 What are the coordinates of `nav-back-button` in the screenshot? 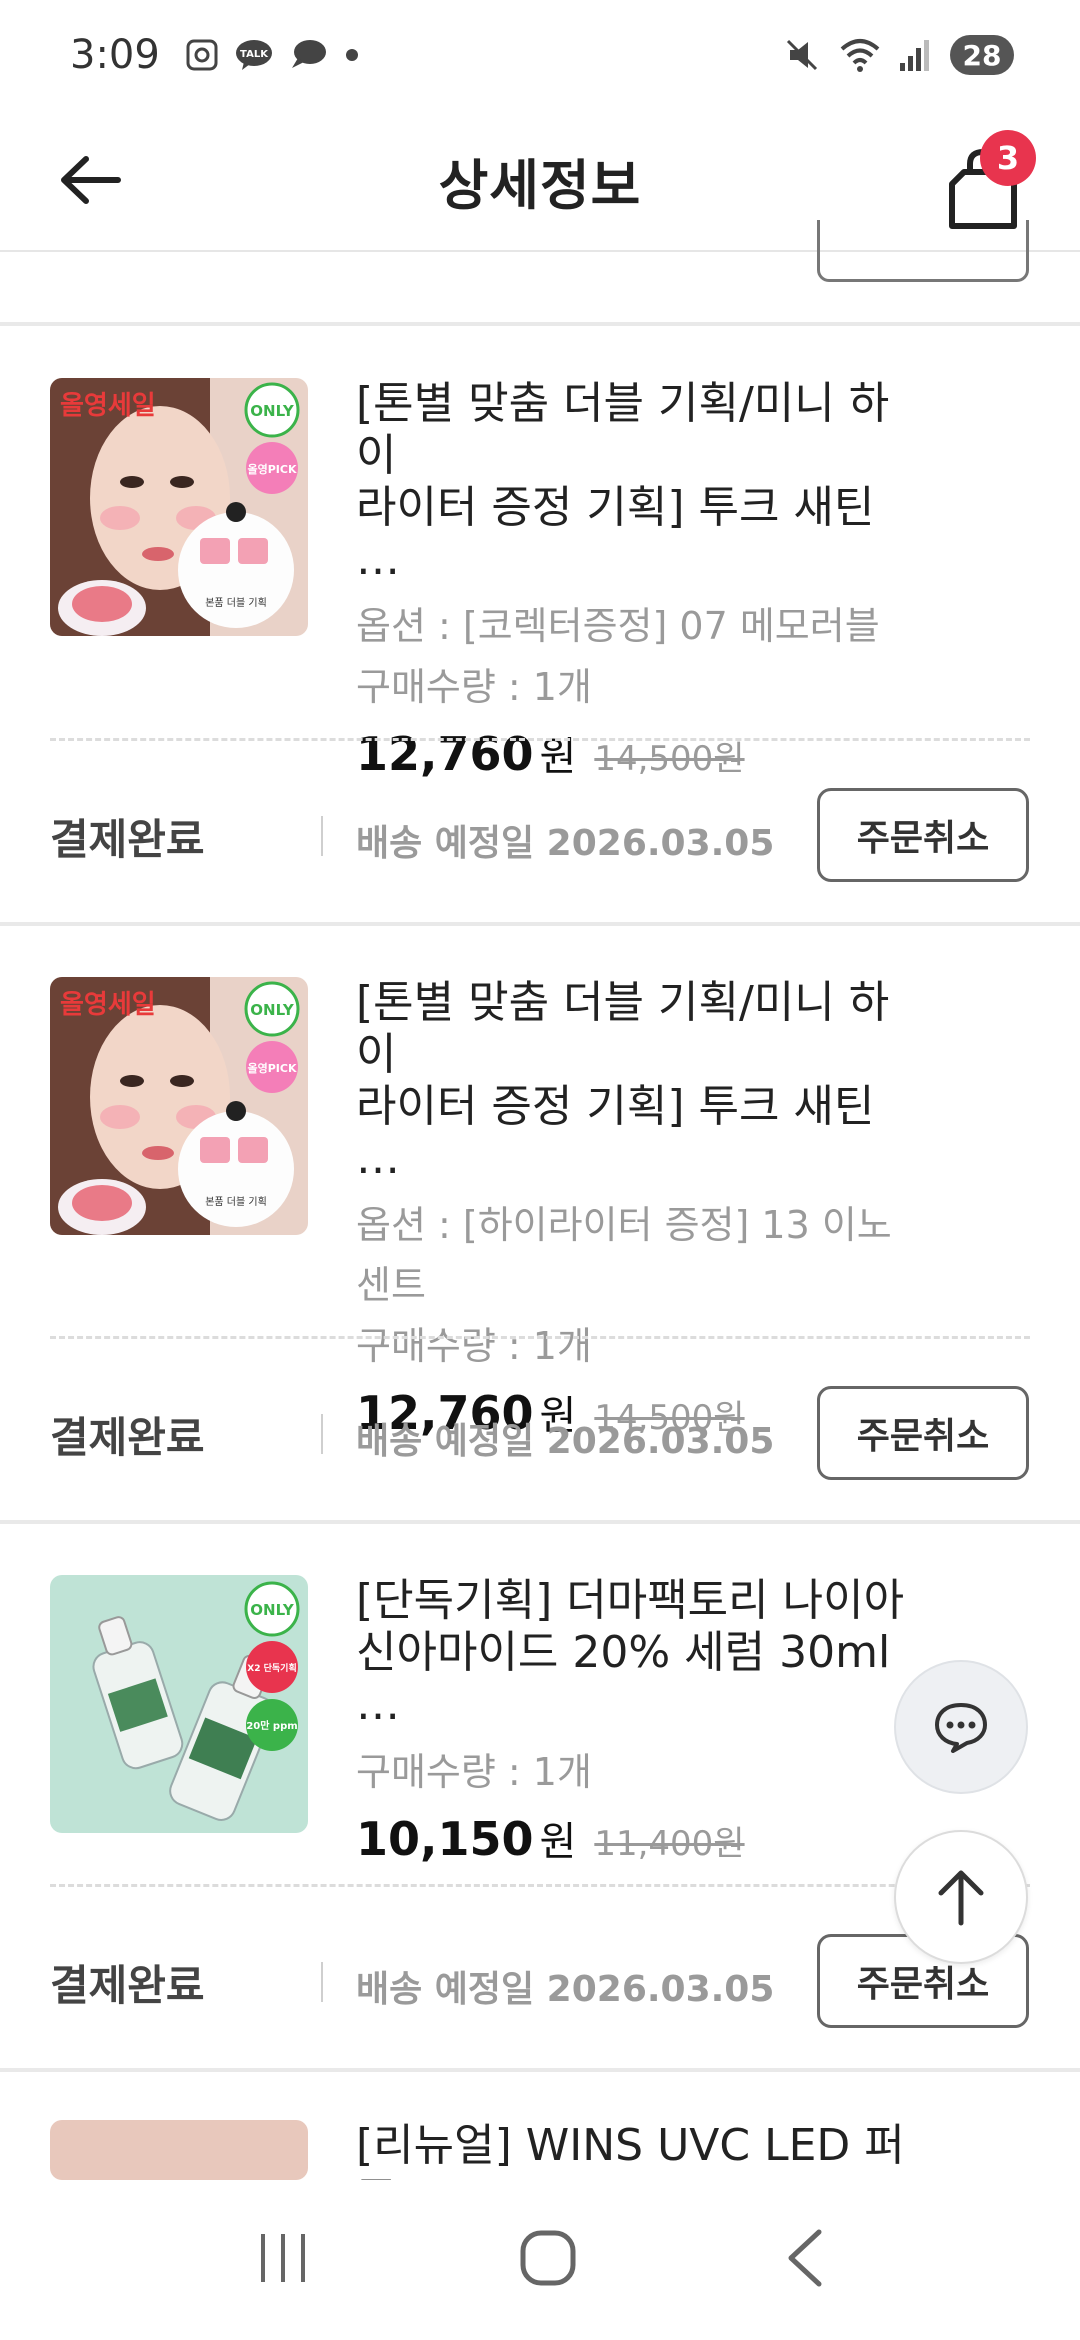 It's located at (805, 2260).